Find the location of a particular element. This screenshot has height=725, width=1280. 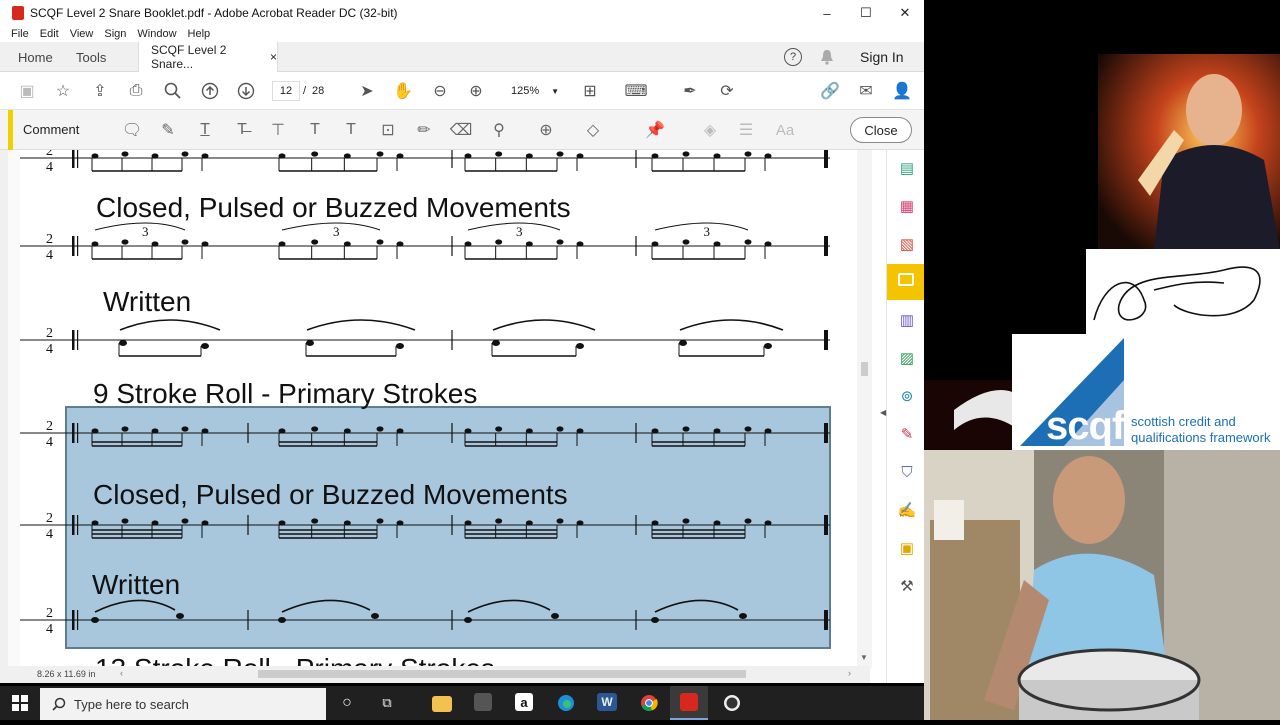

export-file-icon: ▣ is located at coordinates (907, 548).